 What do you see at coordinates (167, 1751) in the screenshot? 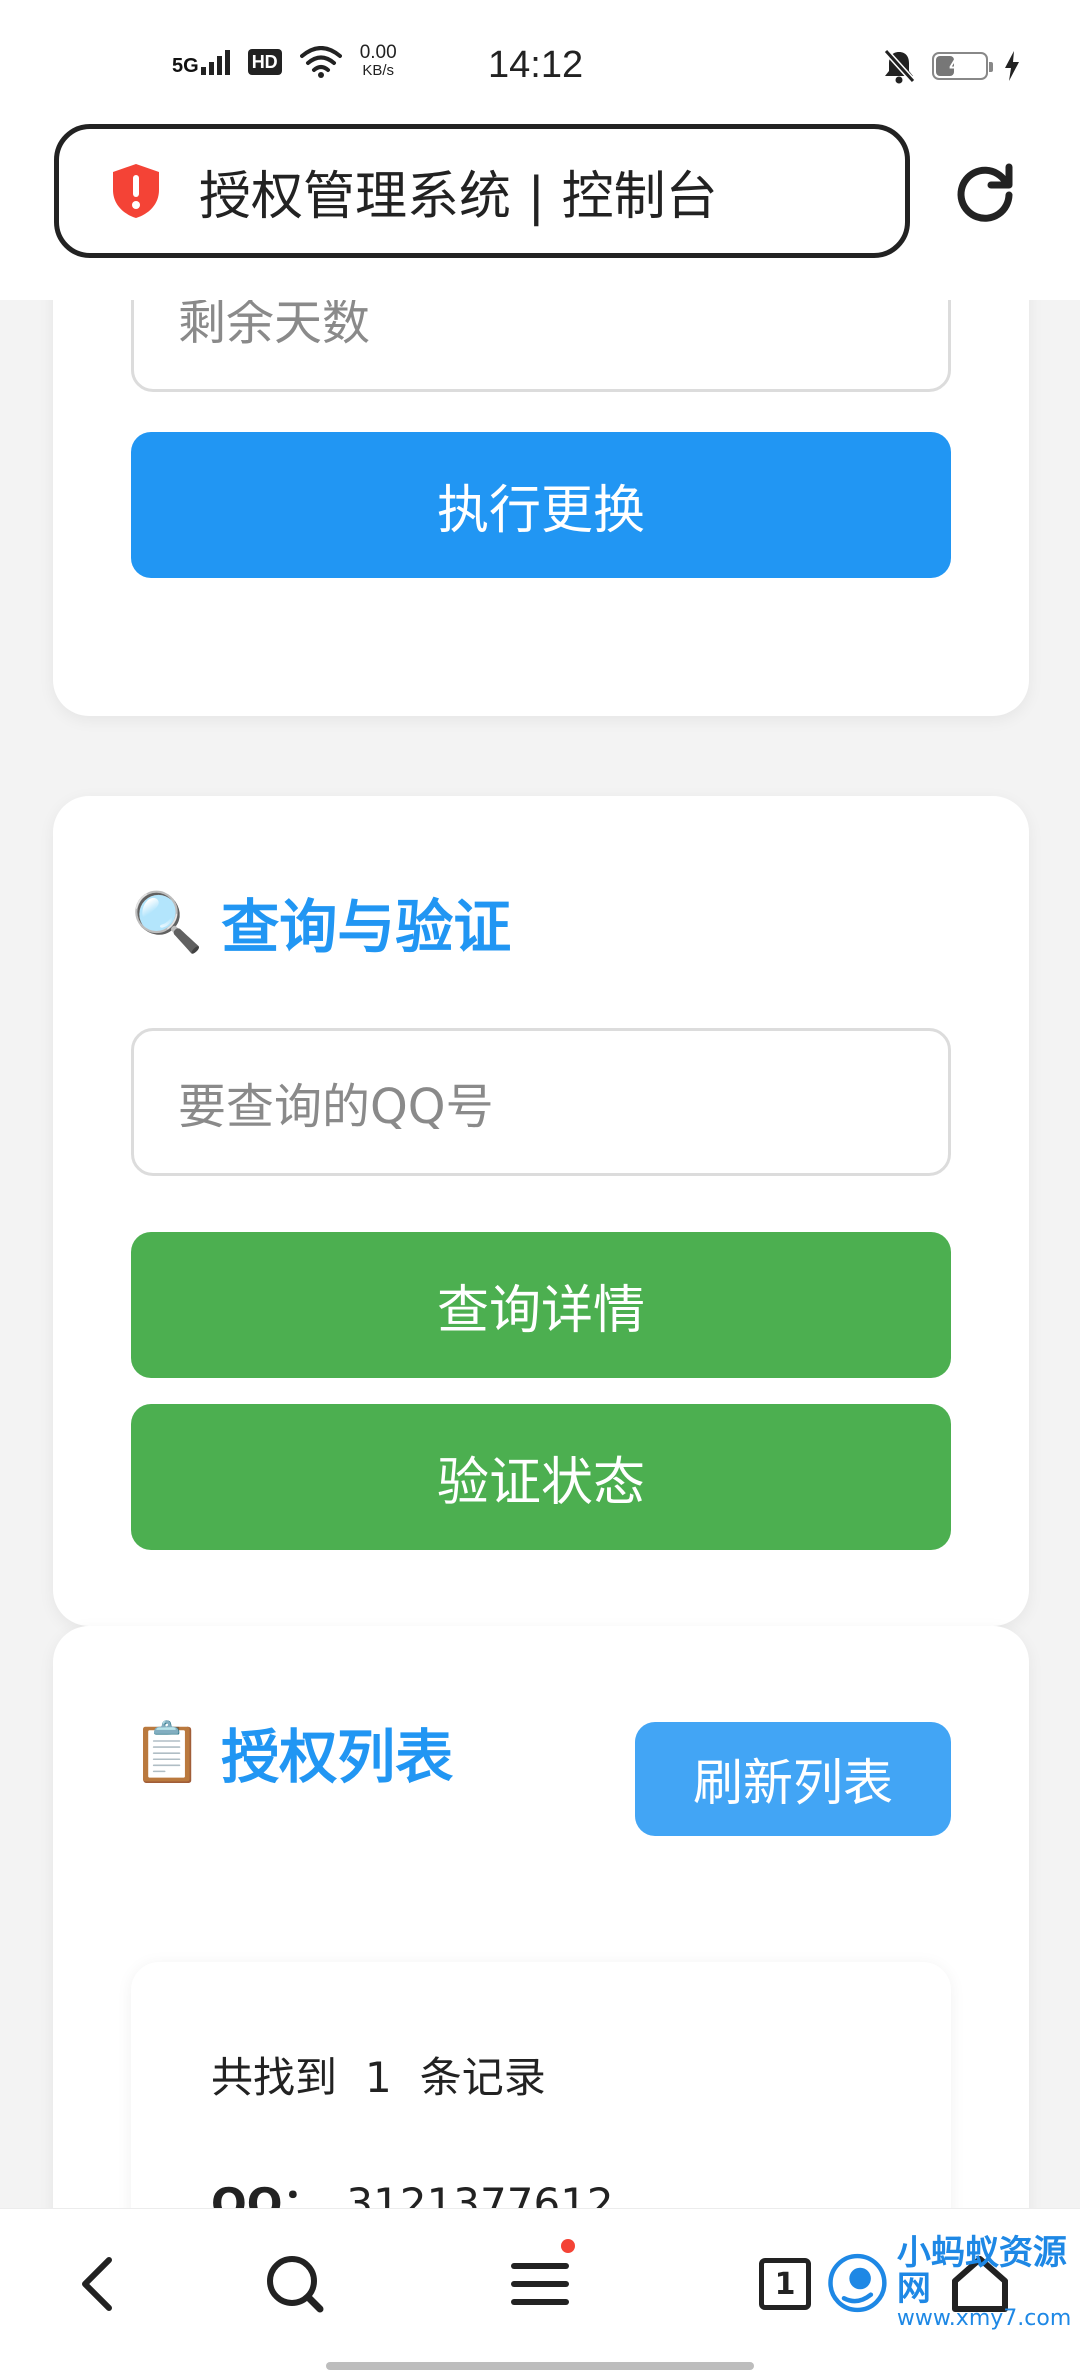
I see `clipboard-icon: 📋` at bounding box center [167, 1751].